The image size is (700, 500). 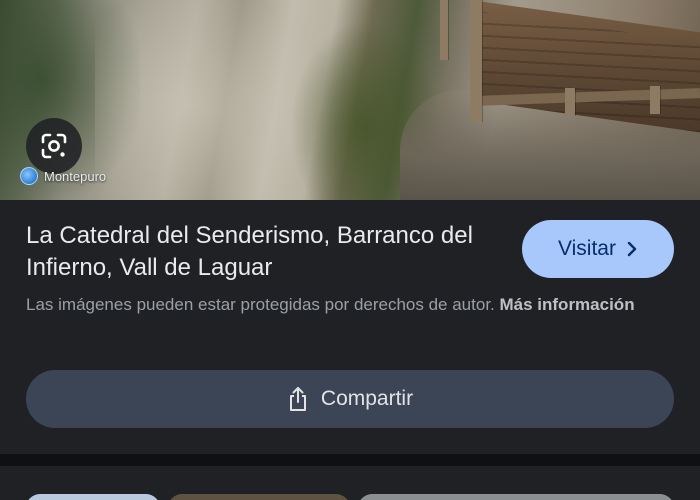 What do you see at coordinates (567, 304) in the screenshot?
I see `more-info-link: Más información` at bounding box center [567, 304].